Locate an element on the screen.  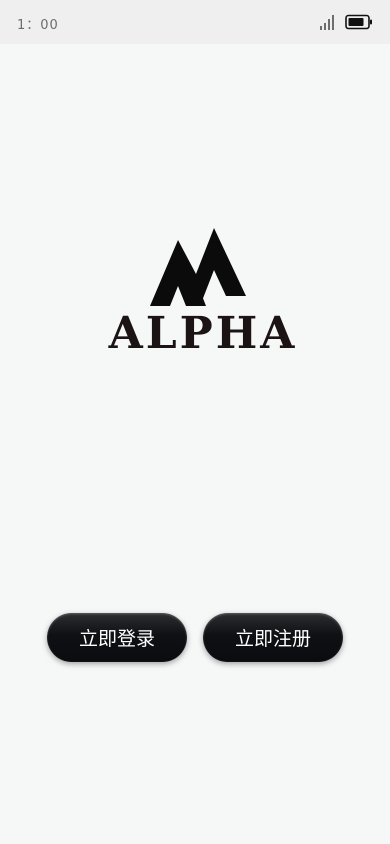
brand-logo: ALPHA is located at coordinates (203, 293).